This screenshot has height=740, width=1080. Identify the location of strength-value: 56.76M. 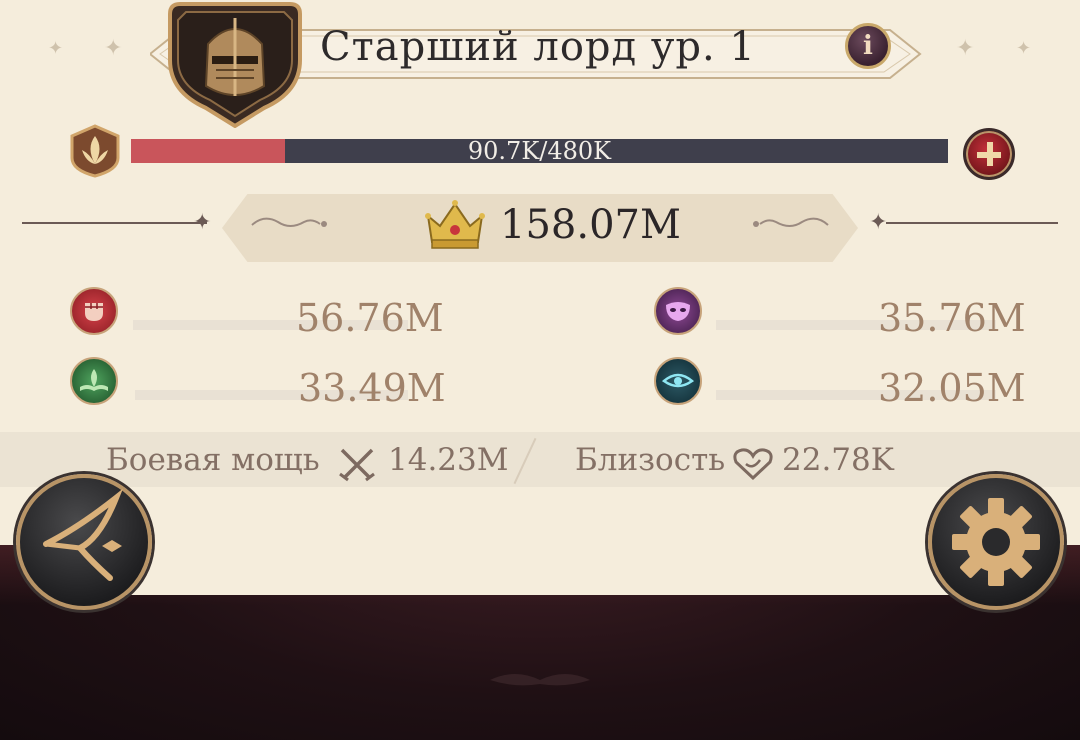
(370, 318).